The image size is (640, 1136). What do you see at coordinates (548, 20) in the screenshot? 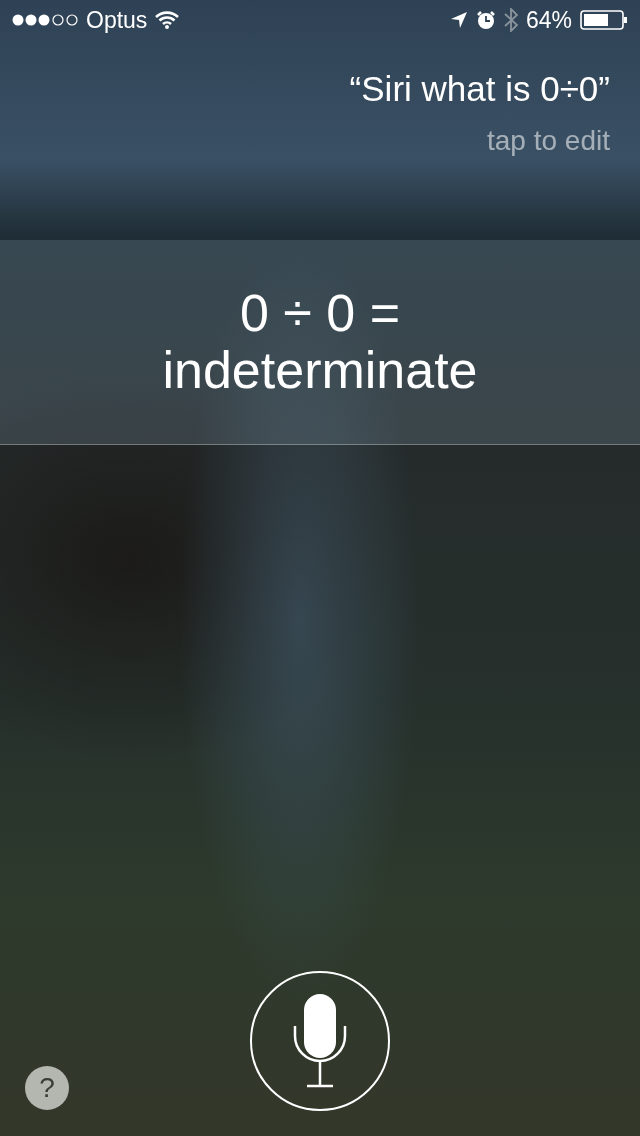
I see `battery-percentage: 64%` at bounding box center [548, 20].